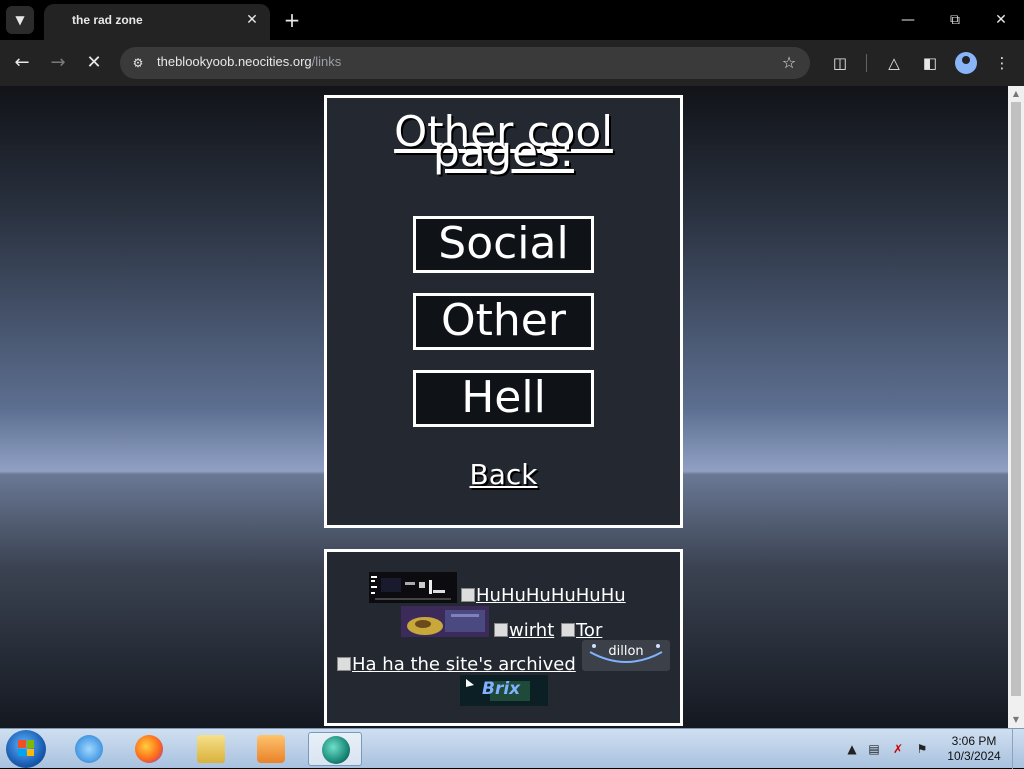  I want to click on minimize-icon: —, so click(908, 20).